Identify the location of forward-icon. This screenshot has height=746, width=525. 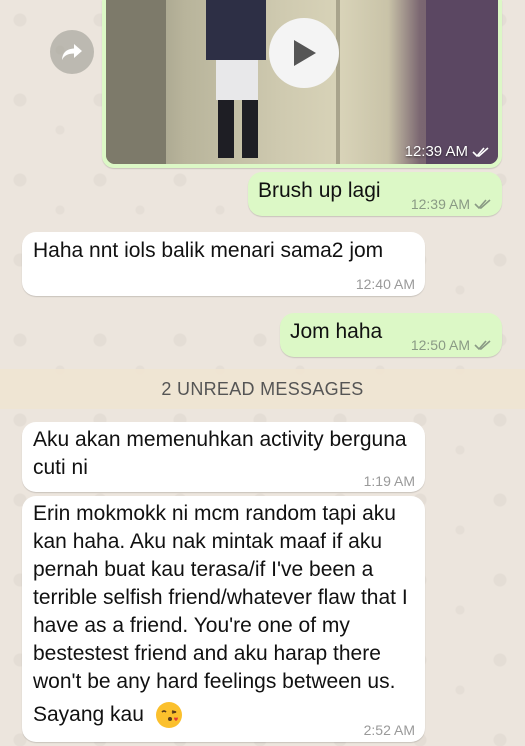
(72, 52).